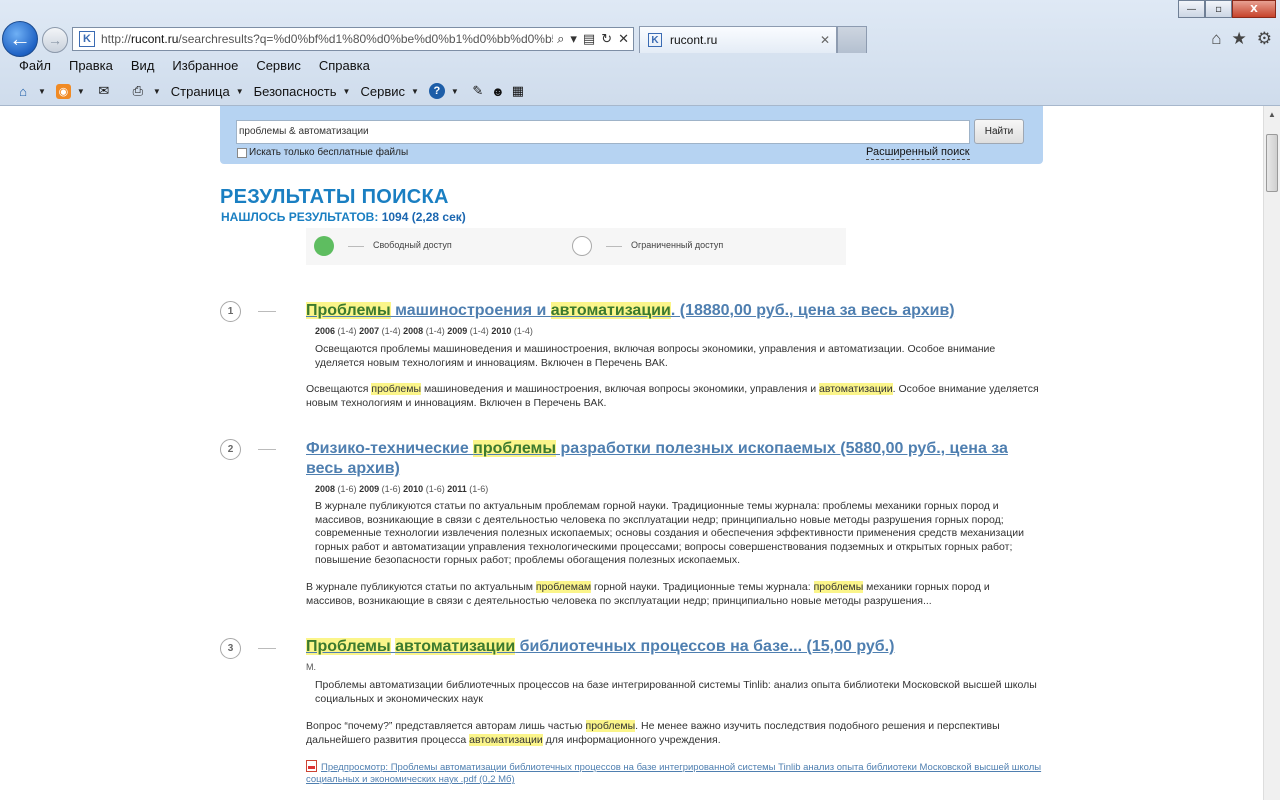 The width and height of the screenshot is (1280, 800). What do you see at coordinates (999, 131) in the screenshot?
I see `search-button: Найти` at bounding box center [999, 131].